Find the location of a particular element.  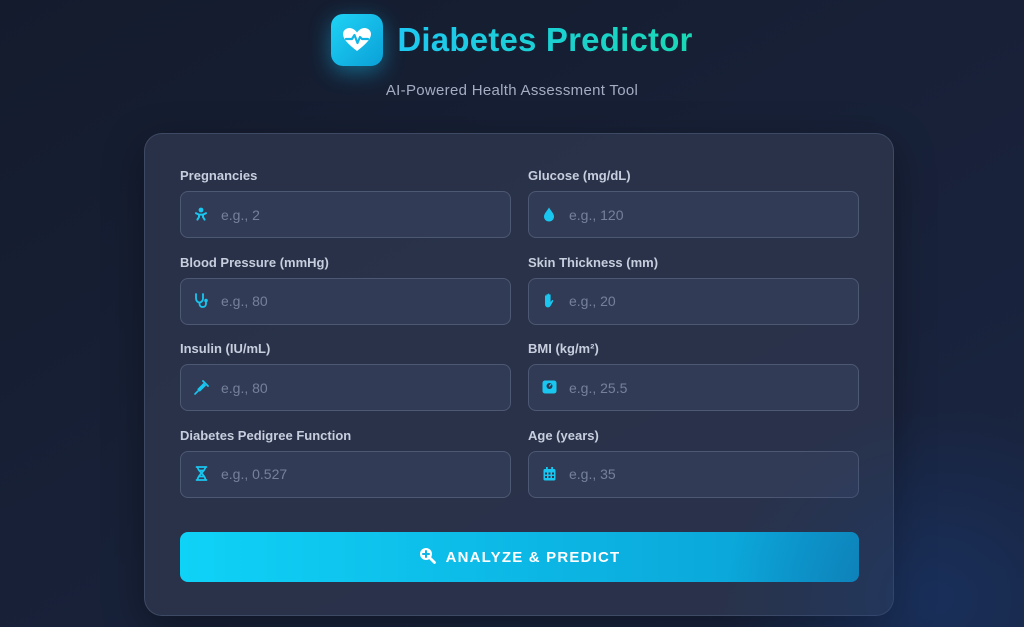

hand-icon is located at coordinates (549, 301).